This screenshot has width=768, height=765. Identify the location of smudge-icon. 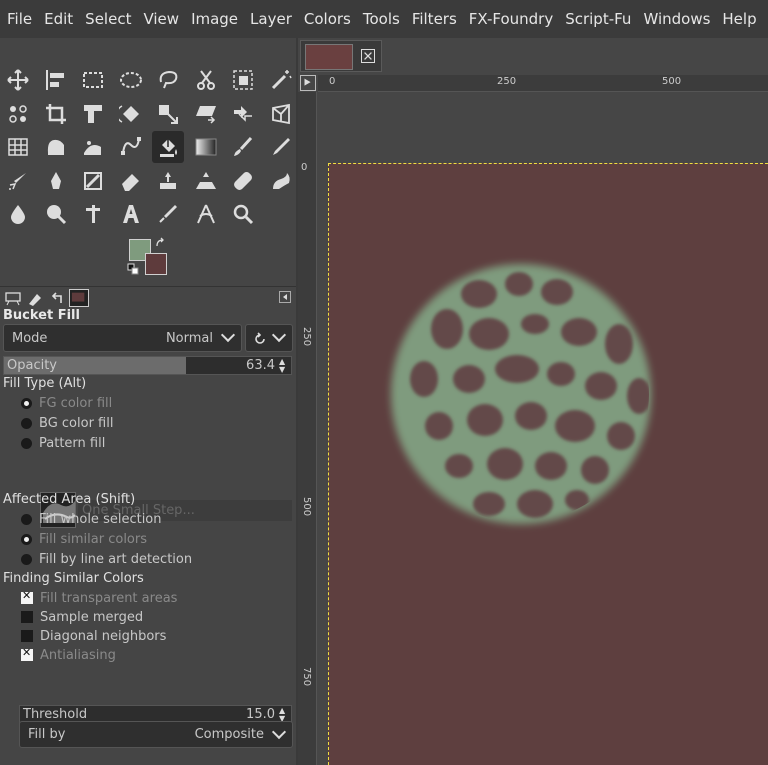
(281, 180).